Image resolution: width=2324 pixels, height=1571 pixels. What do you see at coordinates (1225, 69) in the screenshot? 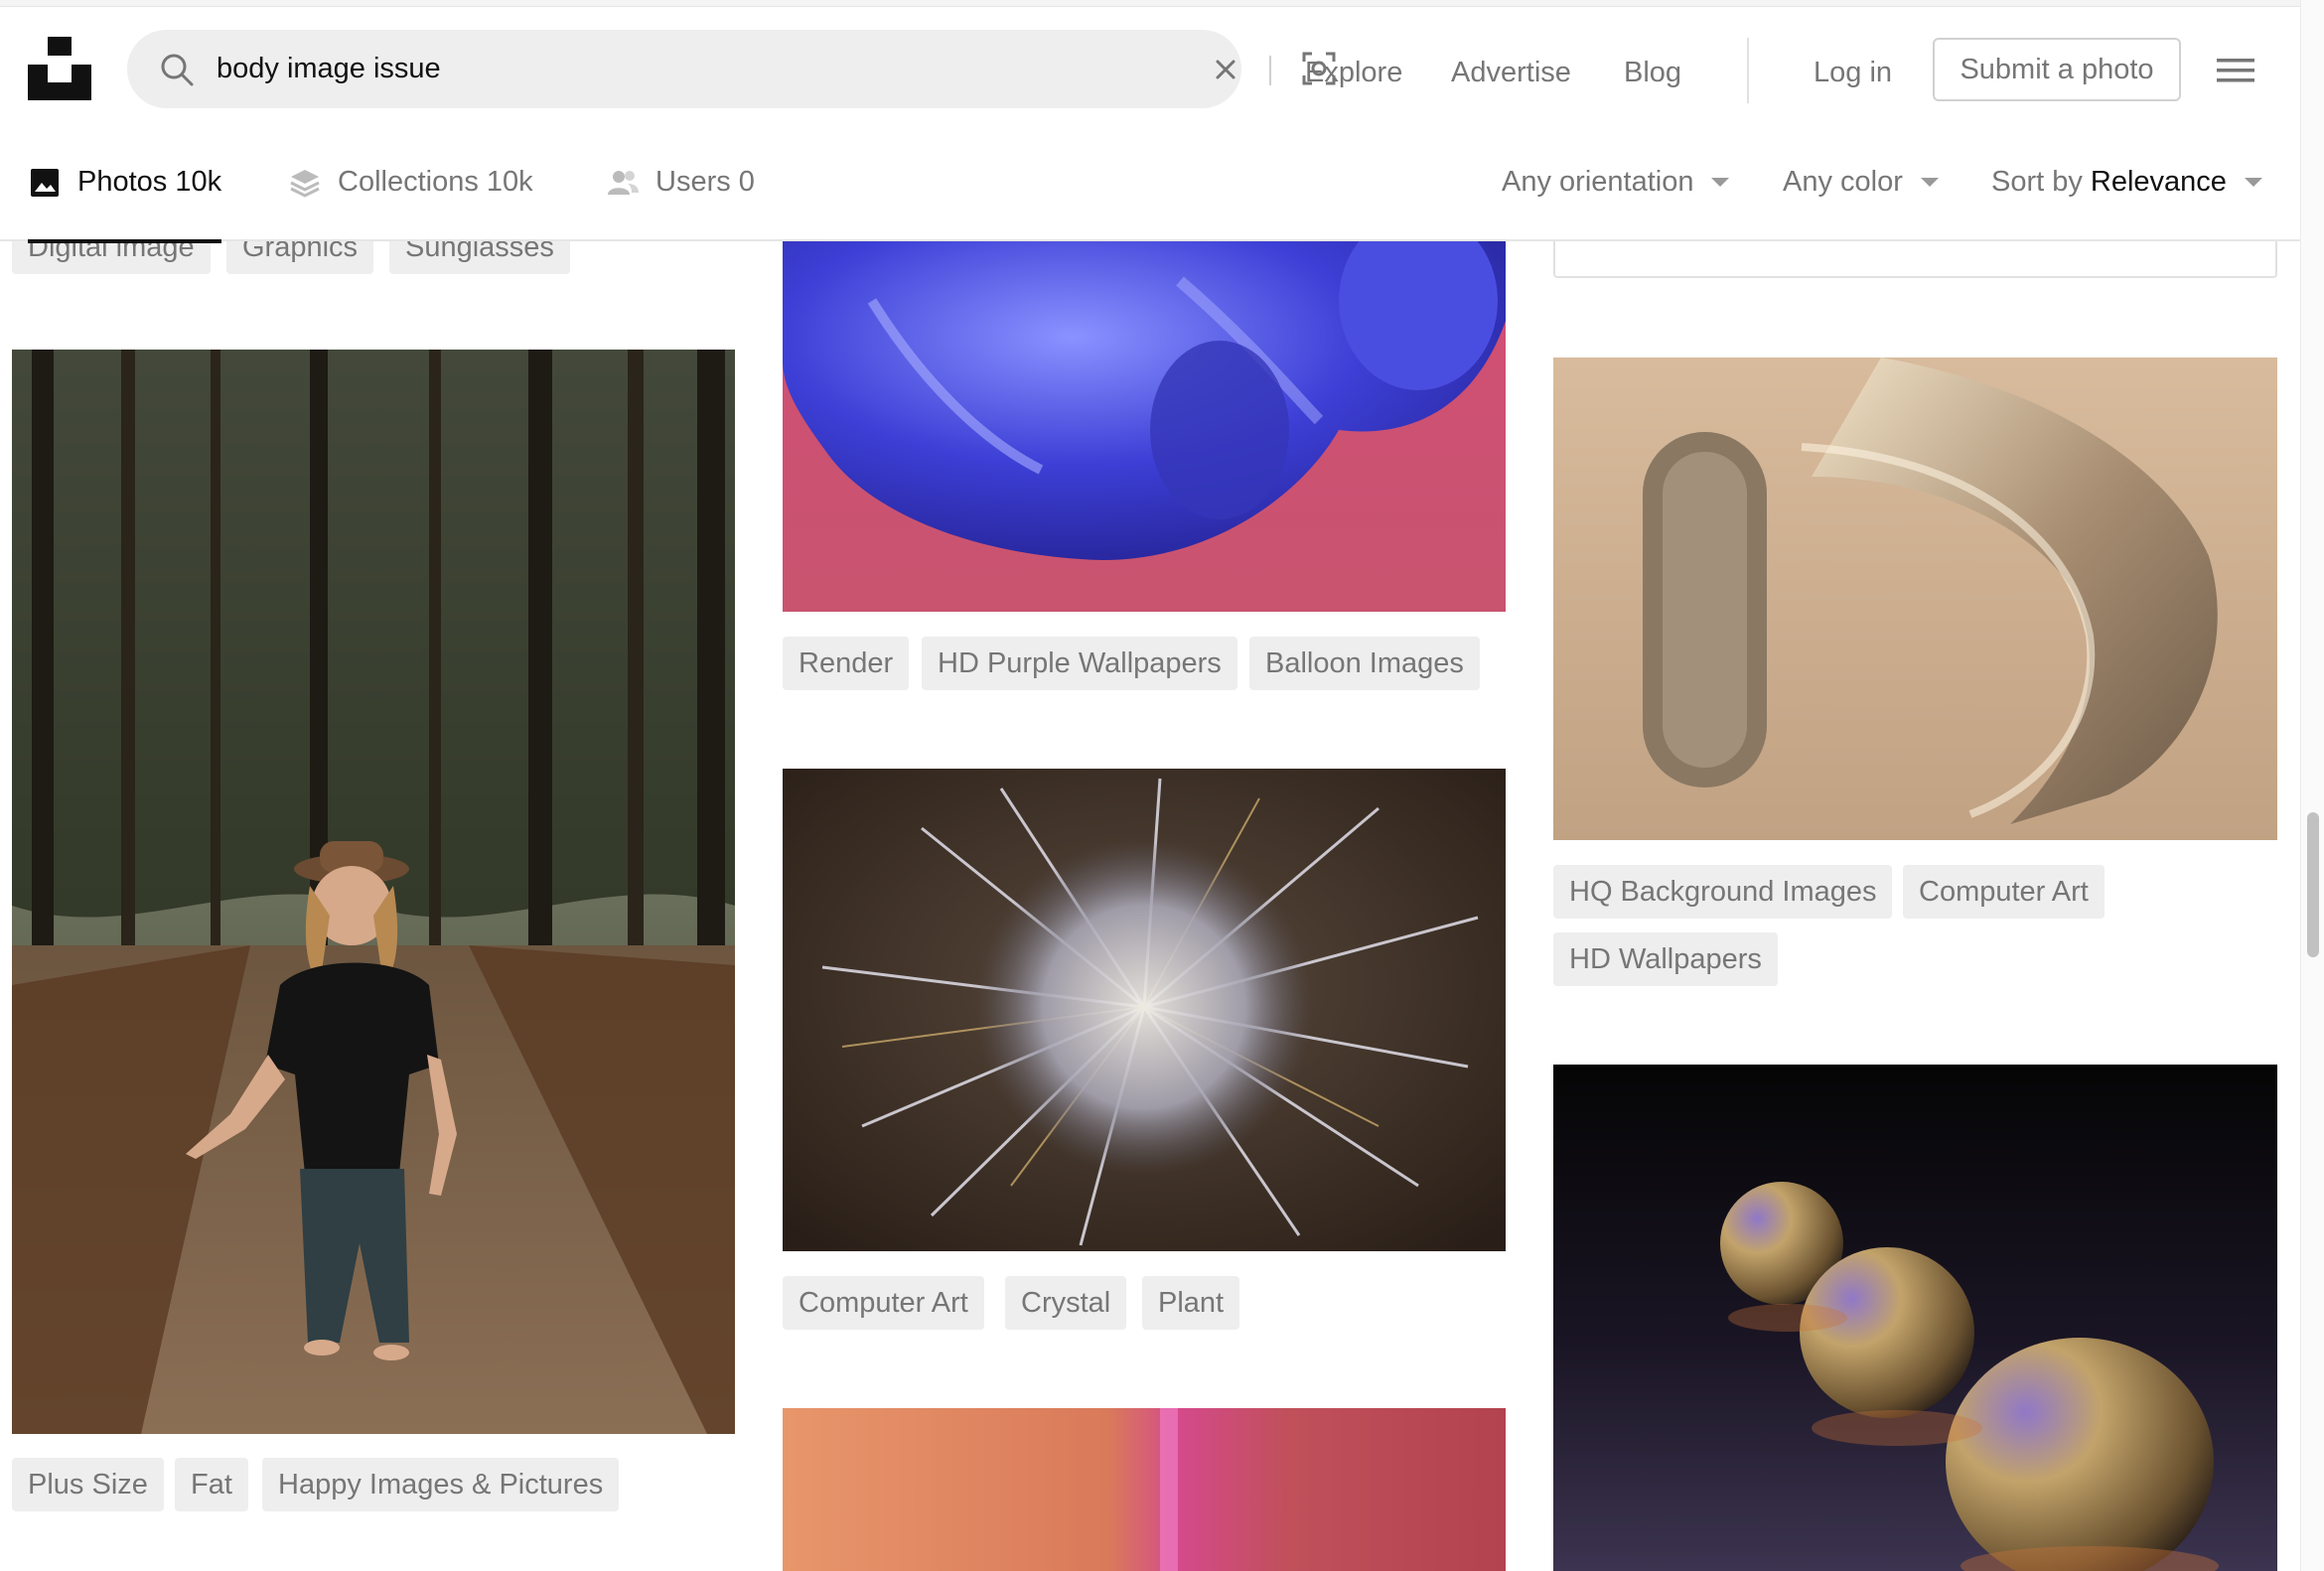
I see `close-icon` at bounding box center [1225, 69].